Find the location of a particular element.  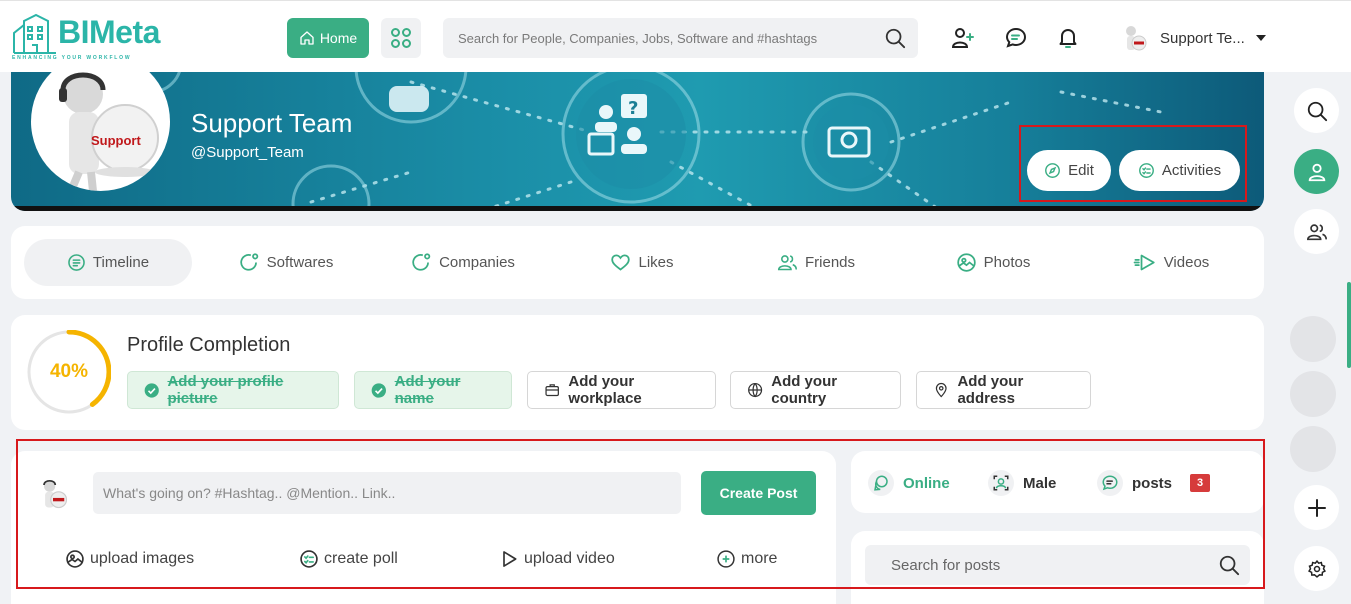

rail-add-button is located at coordinates (1316, 507).